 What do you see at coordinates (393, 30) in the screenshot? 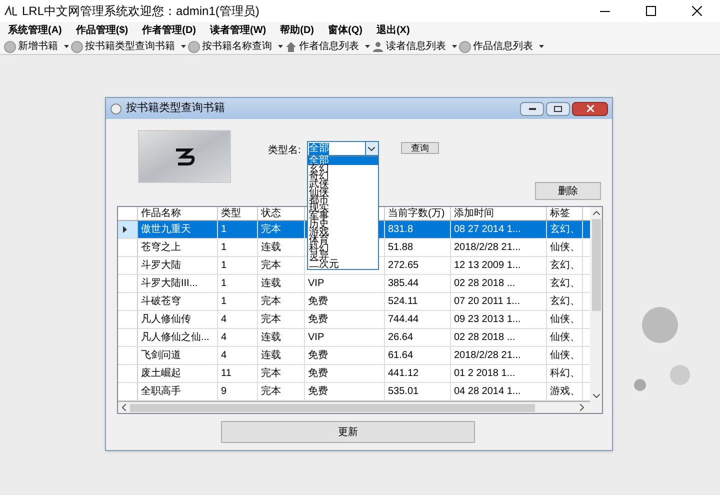
I see `menu-item: 退出(X)` at bounding box center [393, 30].